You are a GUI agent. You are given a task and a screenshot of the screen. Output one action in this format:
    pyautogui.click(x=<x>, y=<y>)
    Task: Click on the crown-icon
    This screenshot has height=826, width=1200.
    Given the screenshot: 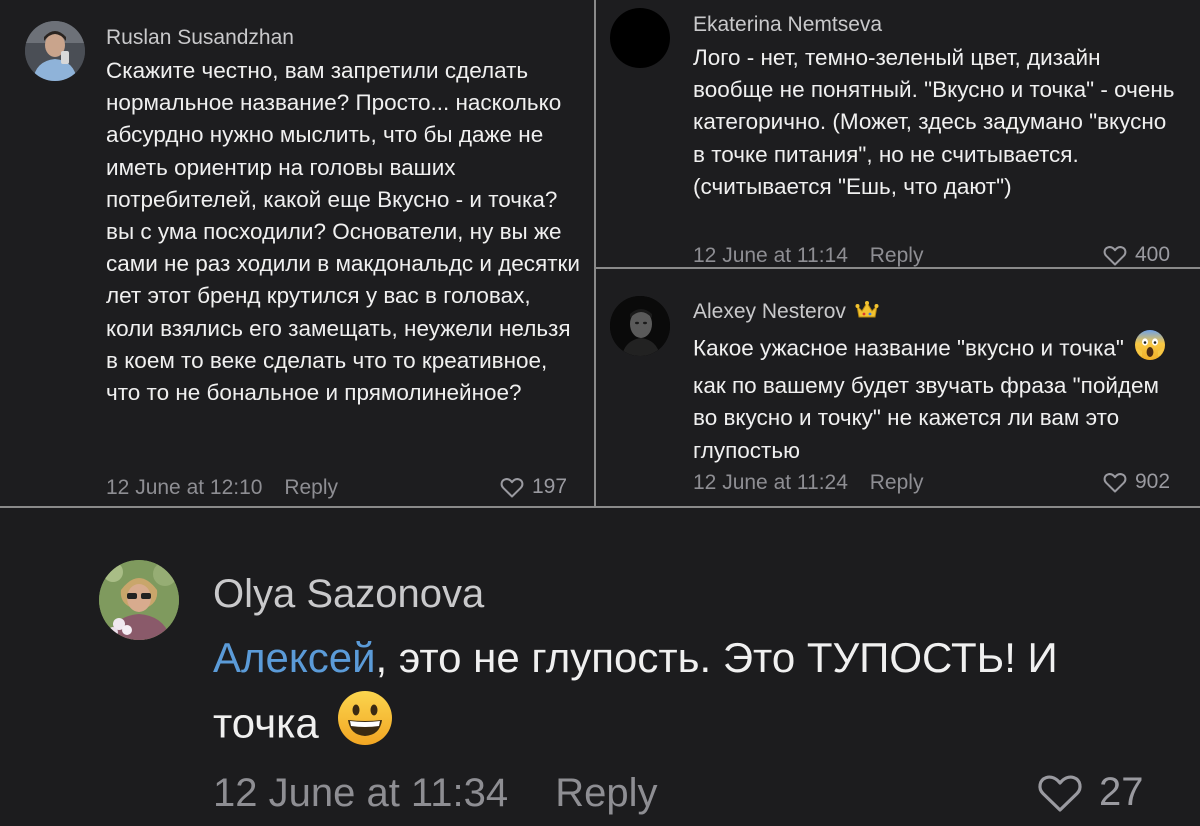 What is the action you would take?
    pyautogui.click(x=867, y=312)
    